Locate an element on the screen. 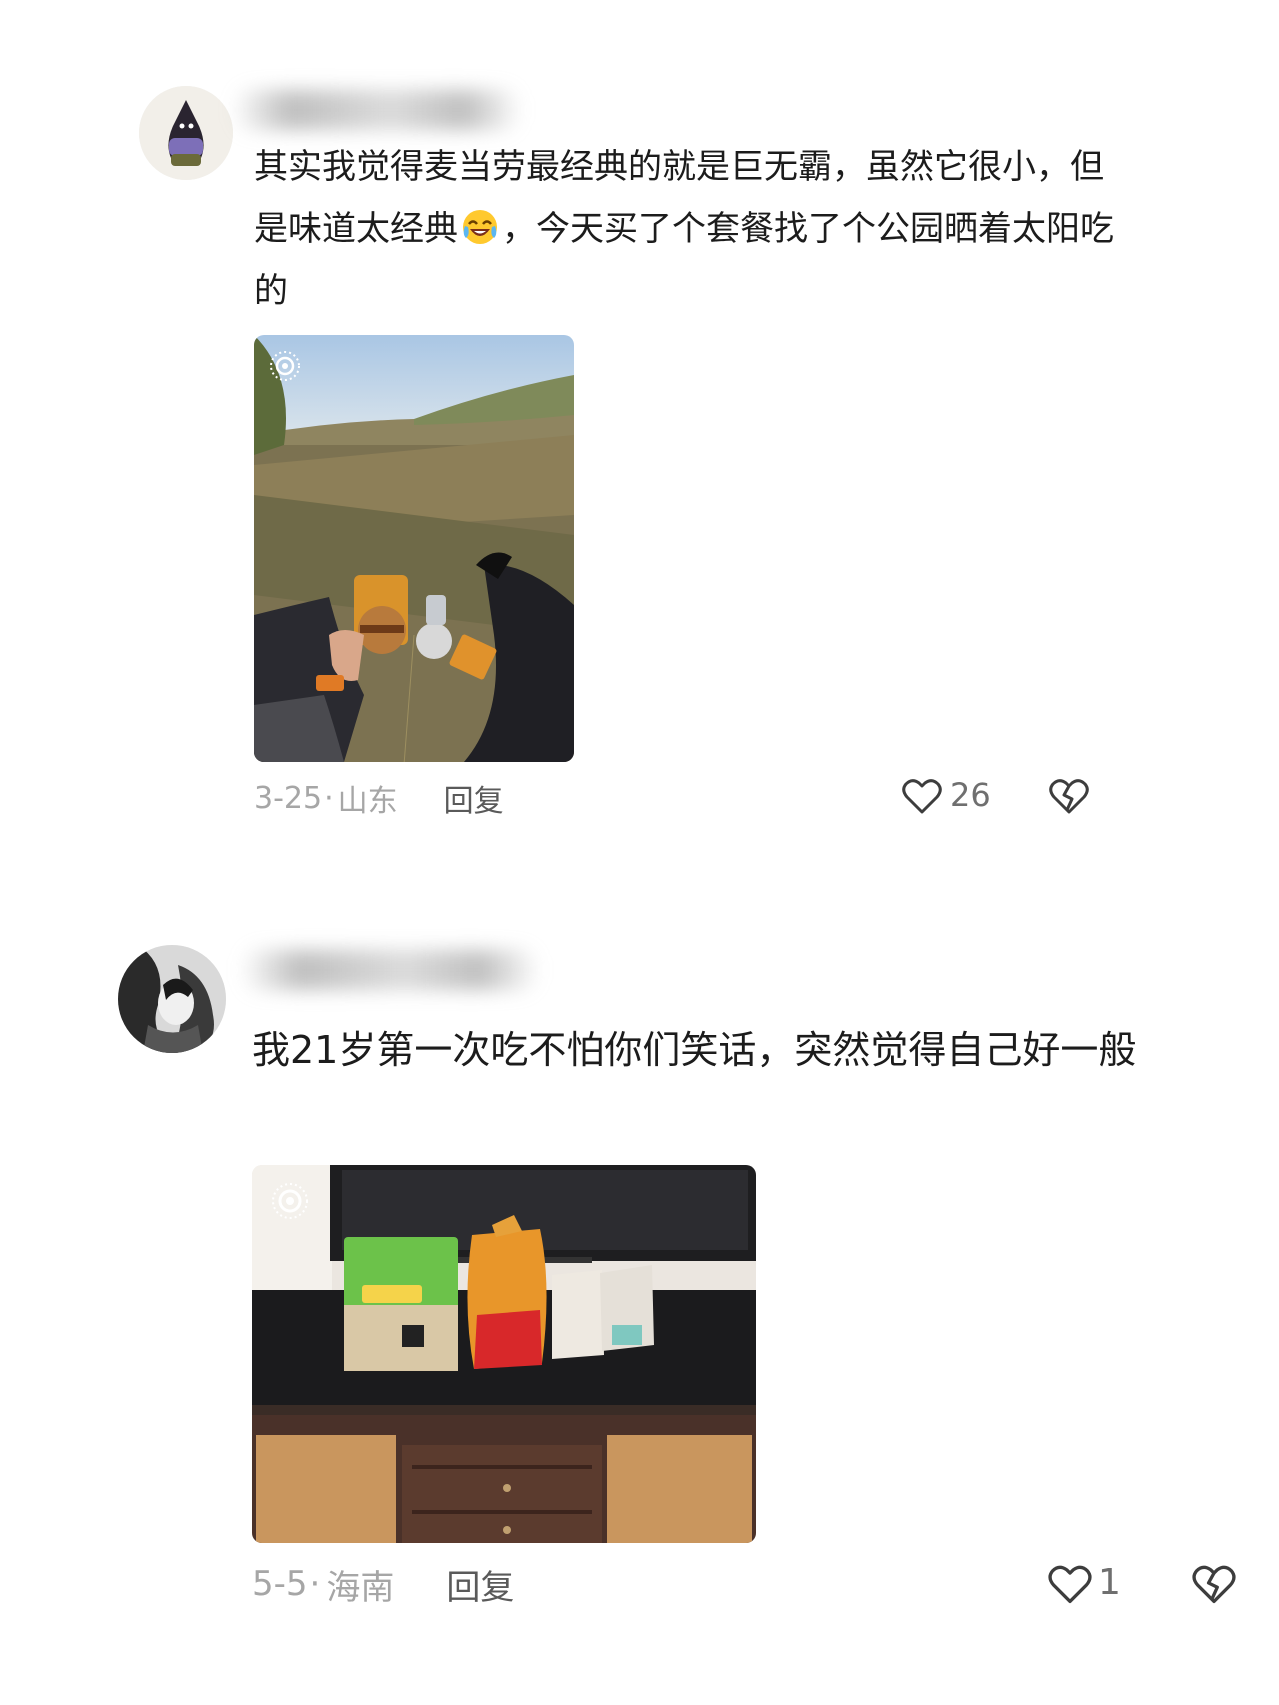 Image resolution: width=1279 pixels, height=1705 pixels. comment-date: 3-25 is located at coordinates (288, 798).